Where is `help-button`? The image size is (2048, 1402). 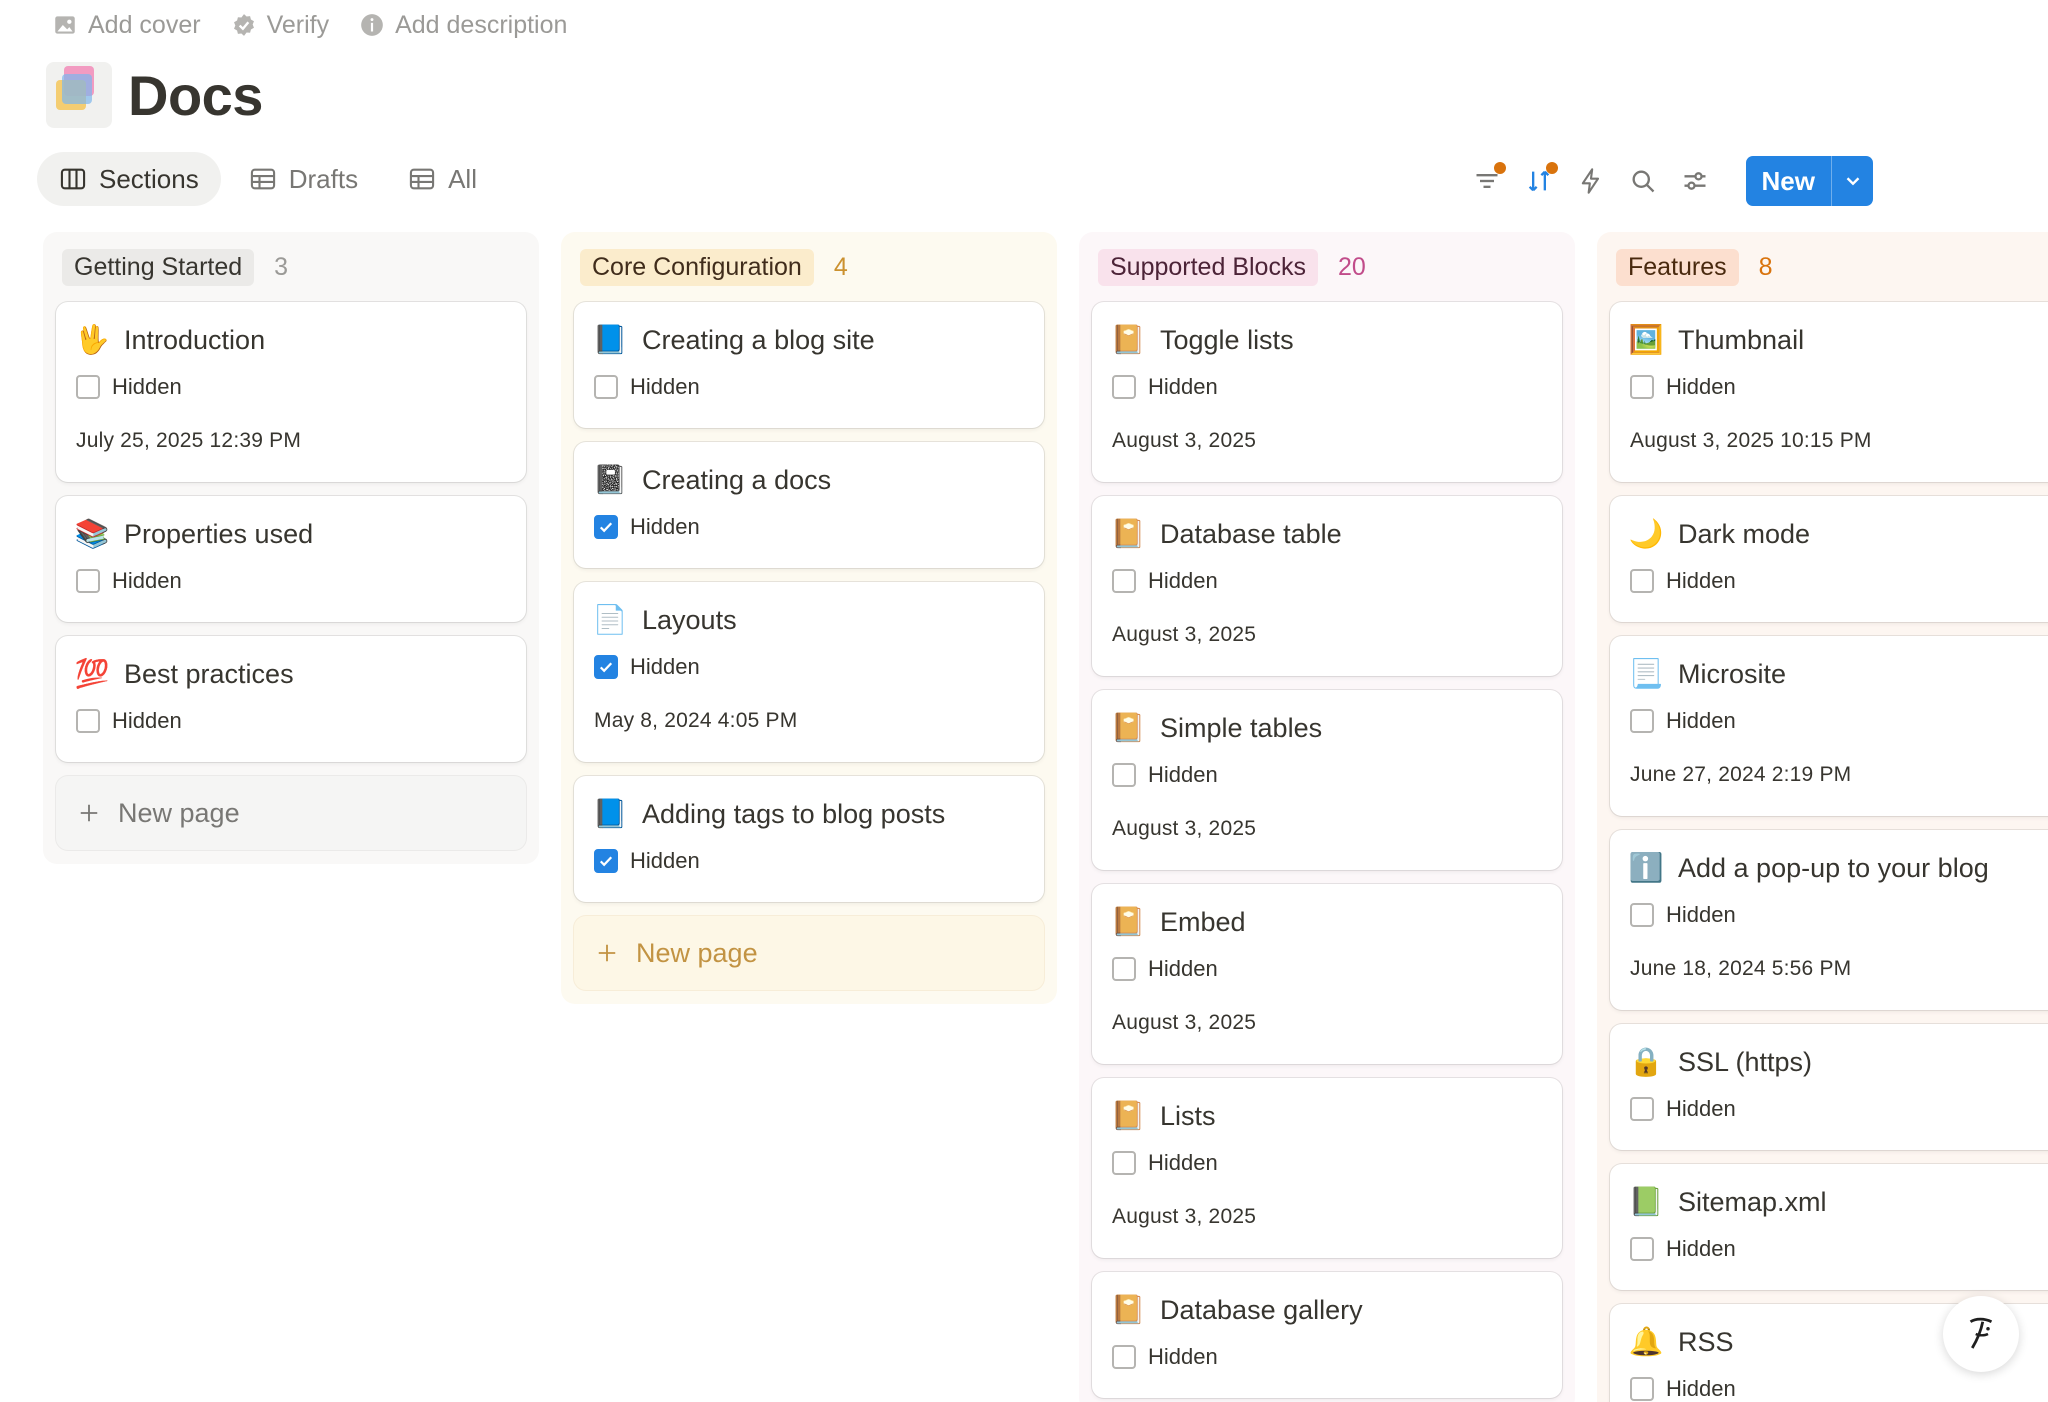 help-button is located at coordinates (1981, 1334).